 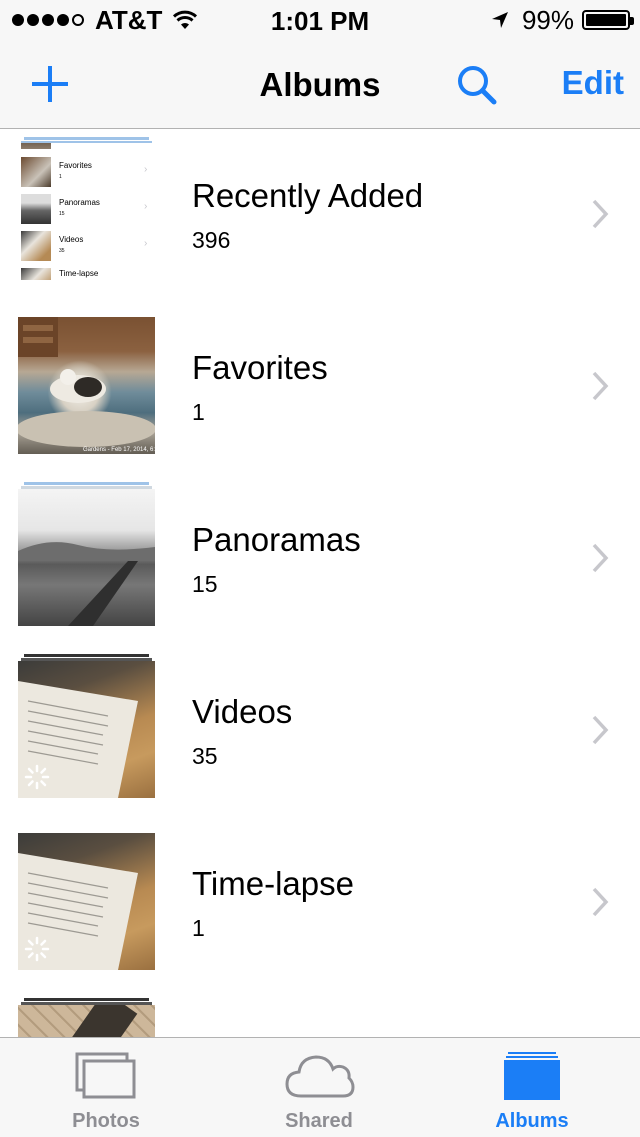 What do you see at coordinates (62, 251) in the screenshot?
I see `mini-count: 35` at bounding box center [62, 251].